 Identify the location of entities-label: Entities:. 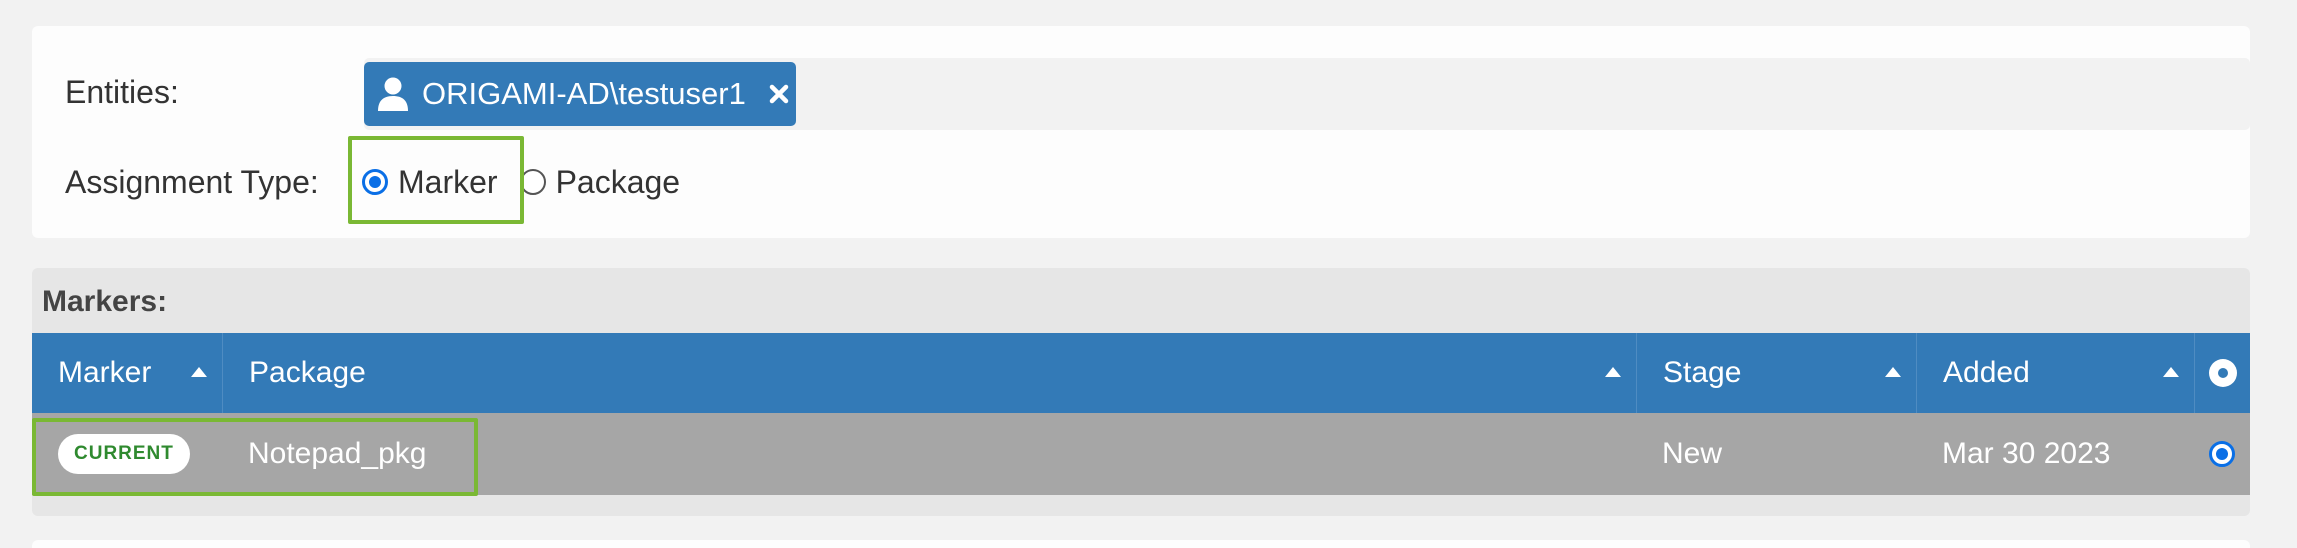
(122, 92).